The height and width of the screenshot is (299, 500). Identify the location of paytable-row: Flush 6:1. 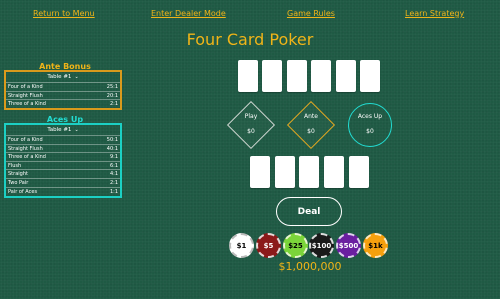
(63, 165).